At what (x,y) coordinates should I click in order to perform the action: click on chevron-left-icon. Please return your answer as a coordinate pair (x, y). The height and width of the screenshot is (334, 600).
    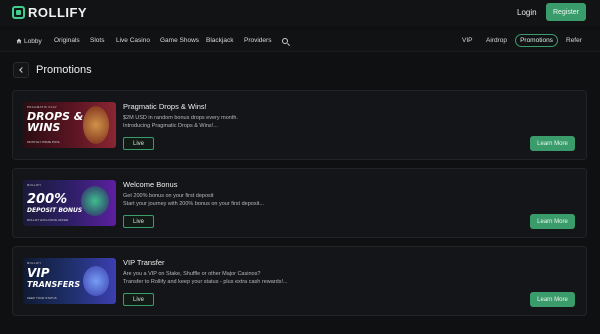
    Looking at the image, I should click on (22, 70).